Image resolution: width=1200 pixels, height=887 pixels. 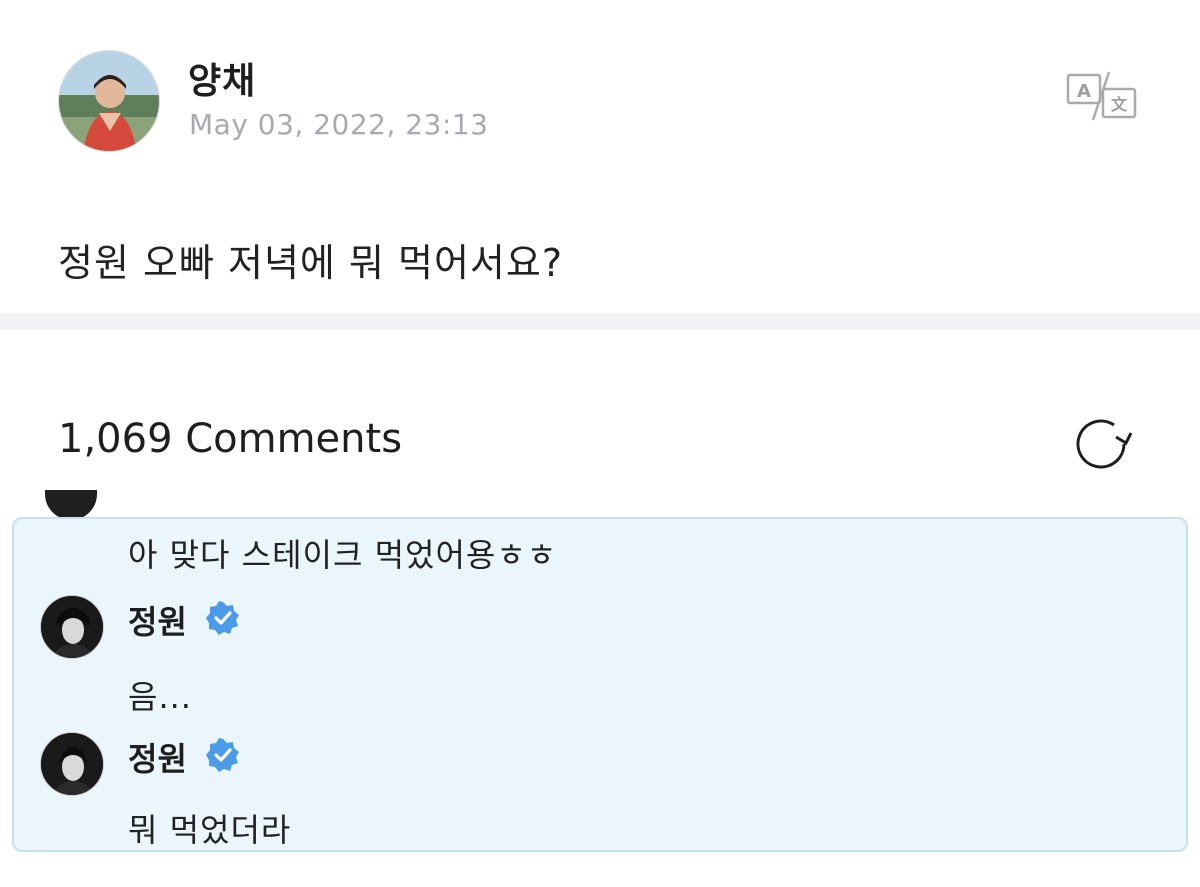 I want to click on author-name: 양채, so click(x=222, y=78).